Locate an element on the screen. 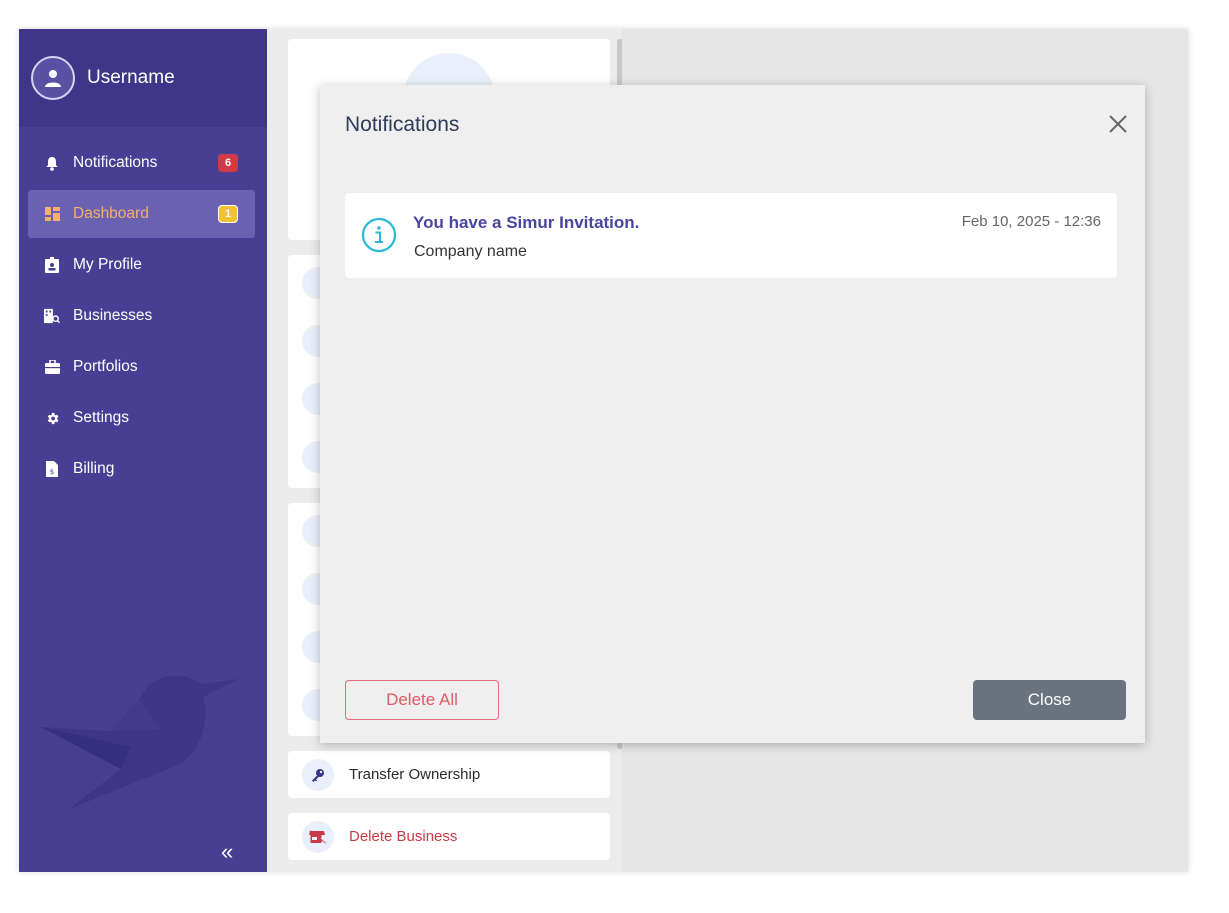 This screenshot has width=1229, height=913. sidebar-header: Username is located at coordinates (143, 78).